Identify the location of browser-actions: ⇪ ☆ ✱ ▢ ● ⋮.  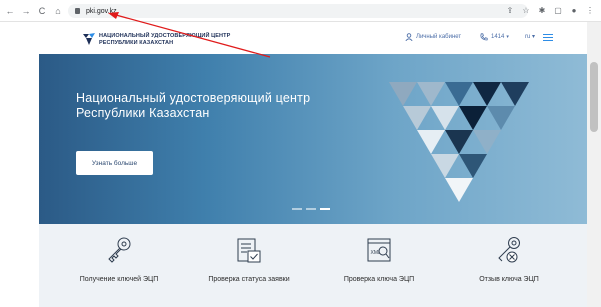
(550, 10).